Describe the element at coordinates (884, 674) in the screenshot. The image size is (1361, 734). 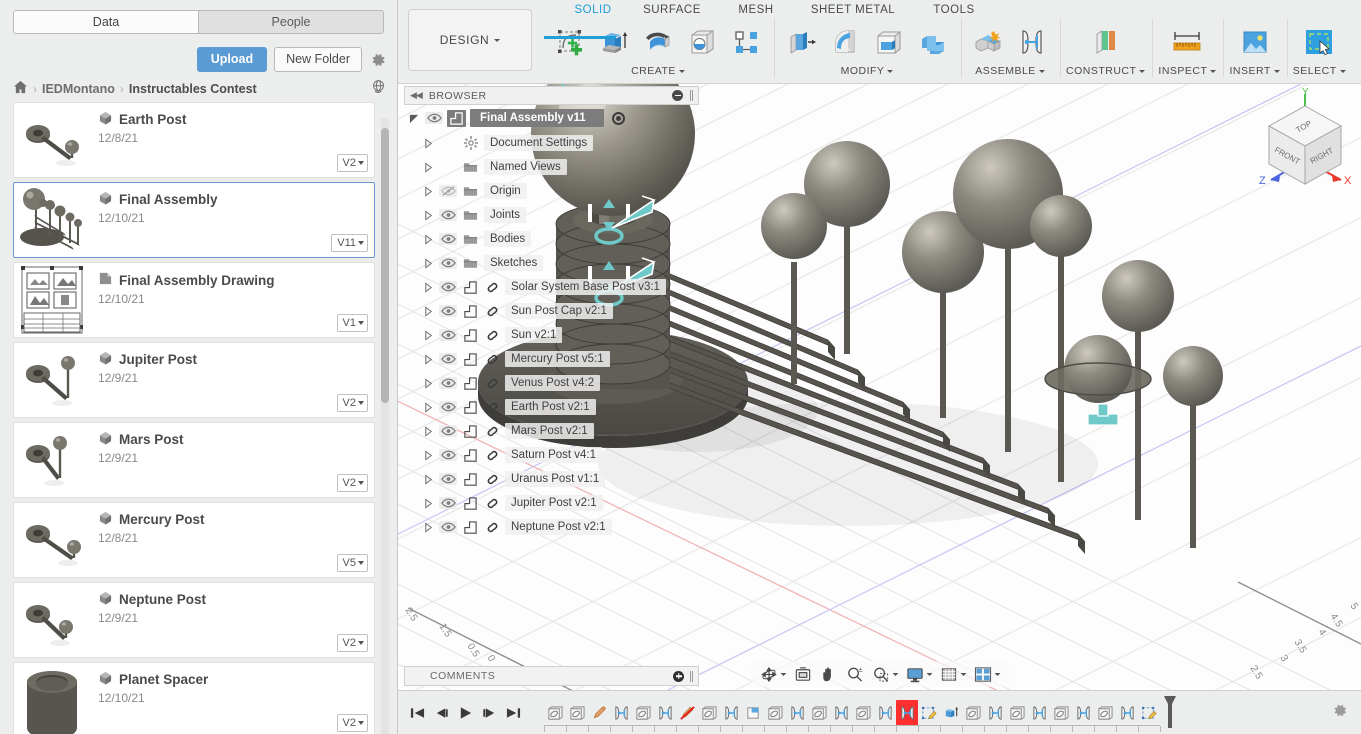
I see `zoom-window-icon` at that location.